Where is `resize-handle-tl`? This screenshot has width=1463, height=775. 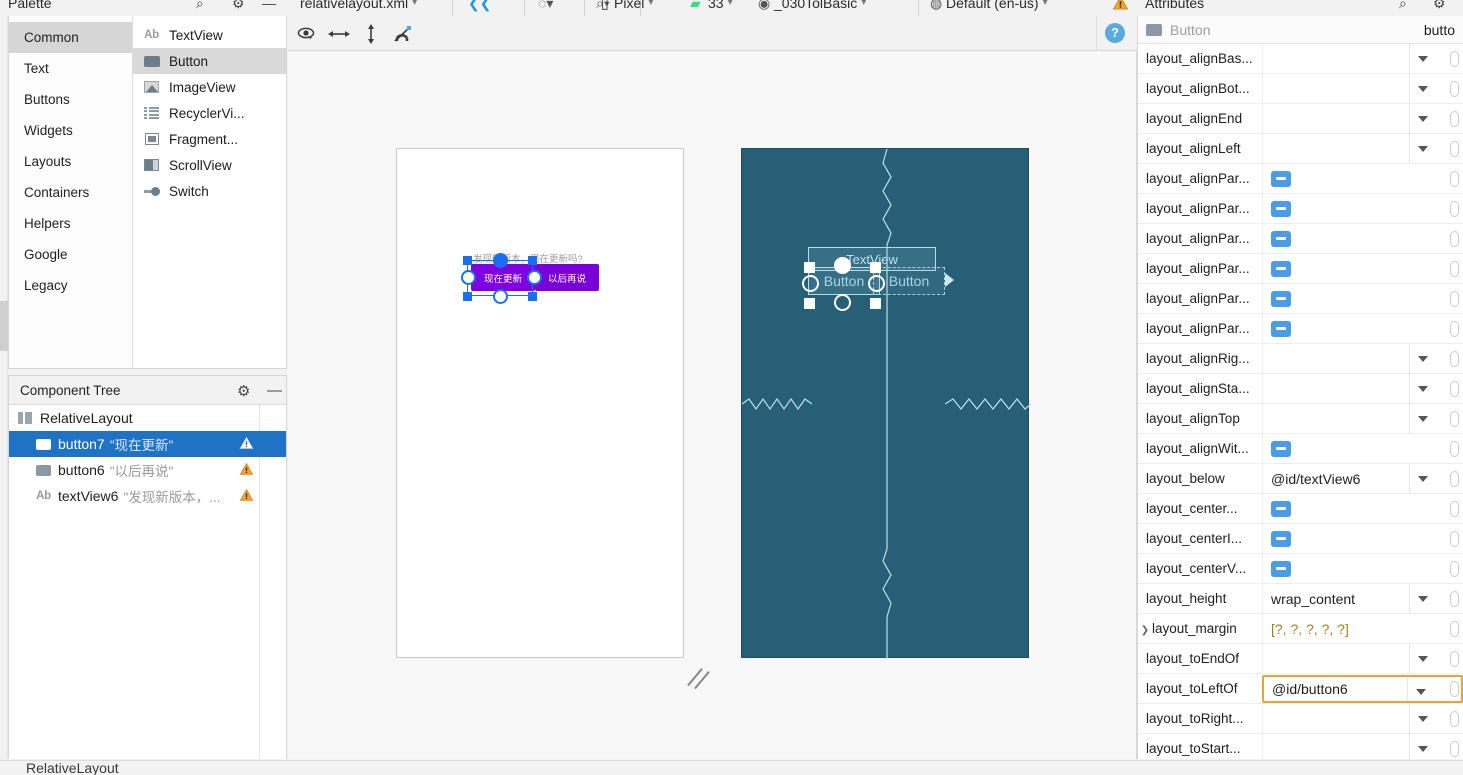
resize-handle-tl is located at coordinates (467, 260).